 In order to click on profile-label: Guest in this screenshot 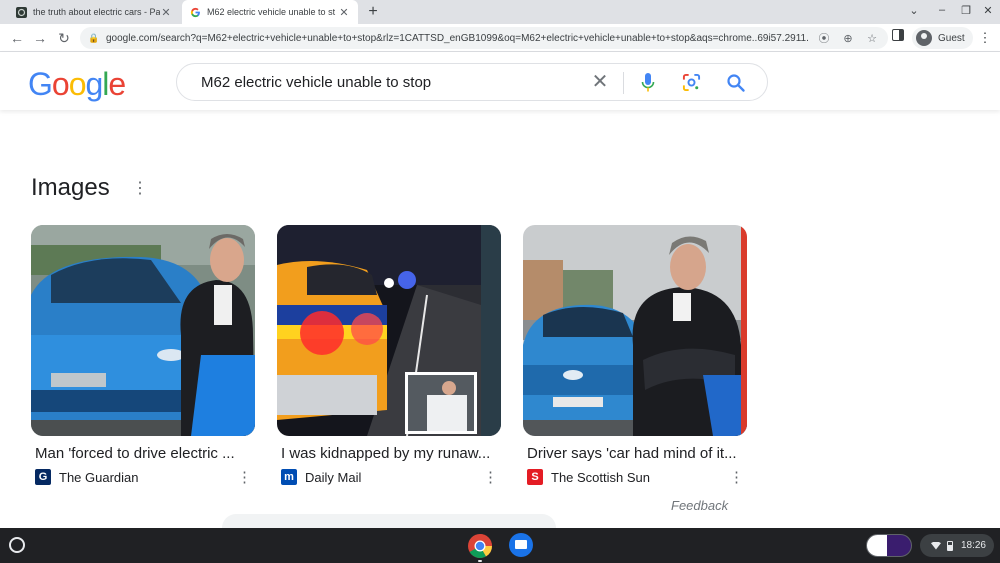, I will do `click(951, 38)`.